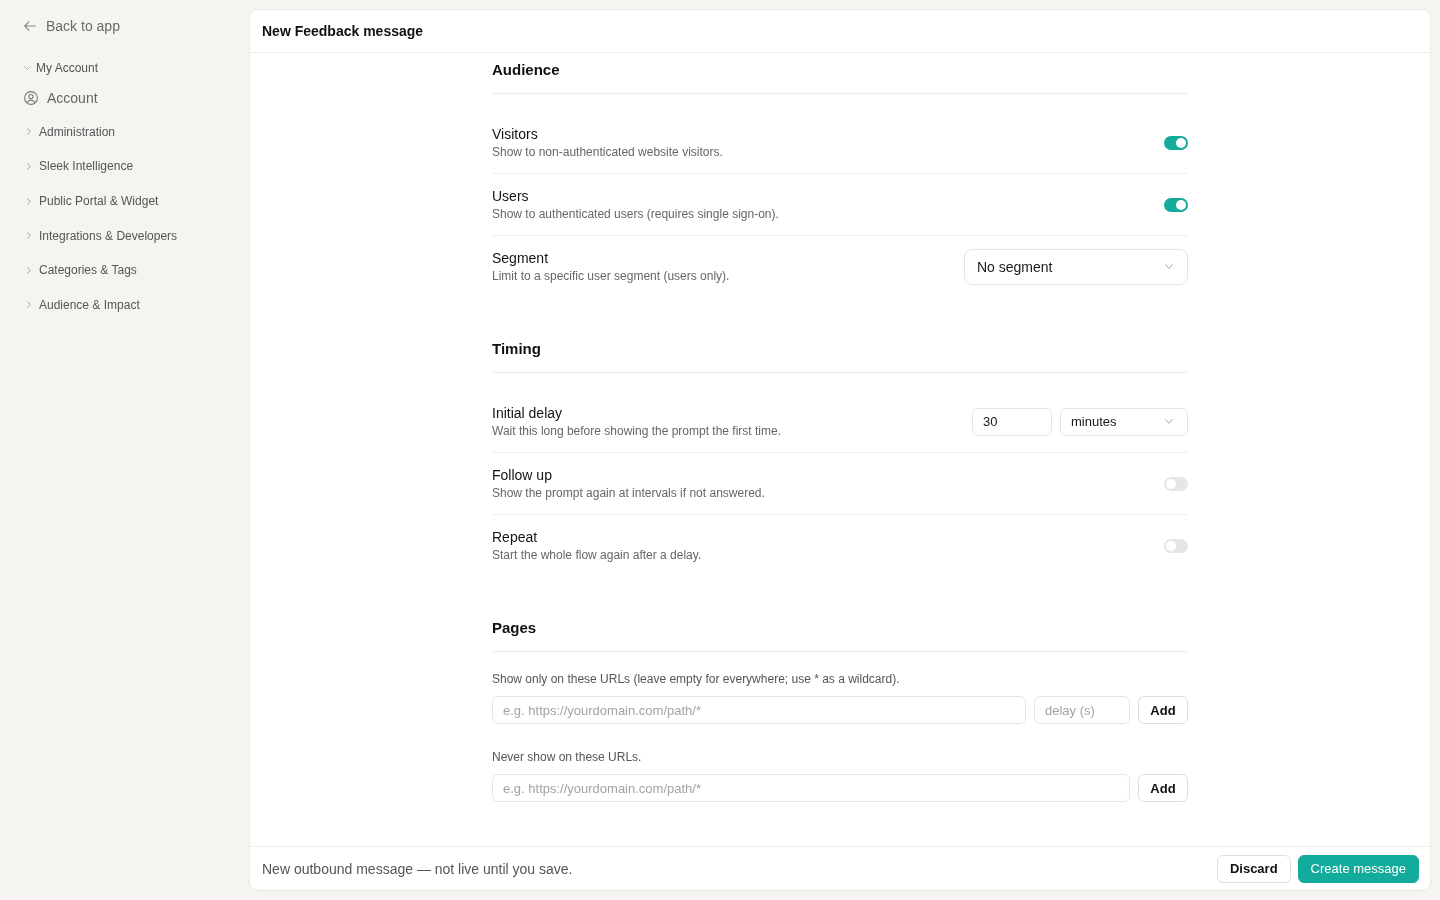 This screenshot has height=900, width=1440. What do you see at coordinates (1253, 868) in the screenshot?
I see `discard-button: Discard` at bounding box center [1253, 868].